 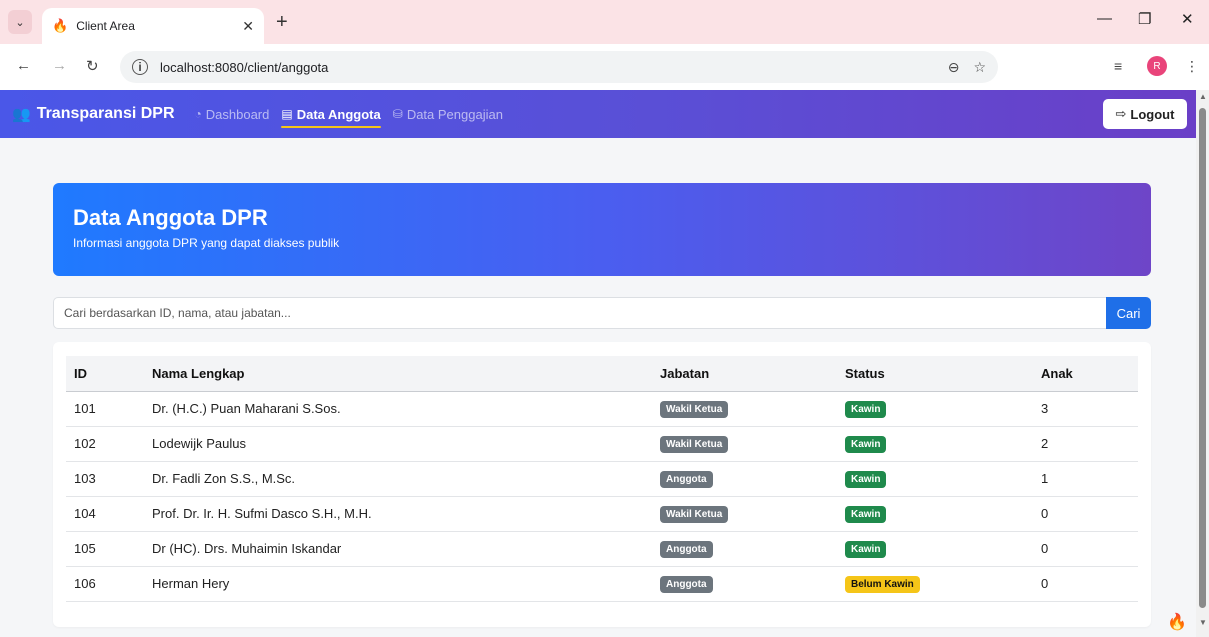 I want to click on cell-nama: Dr. Fadli Zon S.S., M.Sc., so click(x=398, y=479).